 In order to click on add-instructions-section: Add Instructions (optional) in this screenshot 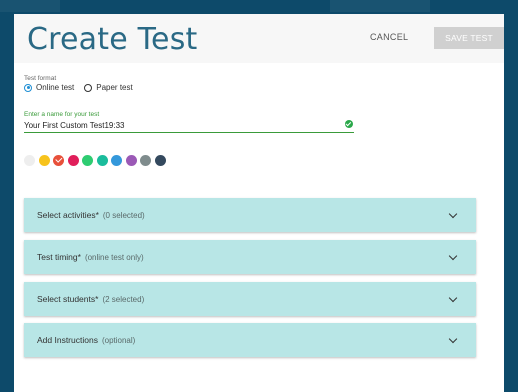, I will do `click(250, 340)`.